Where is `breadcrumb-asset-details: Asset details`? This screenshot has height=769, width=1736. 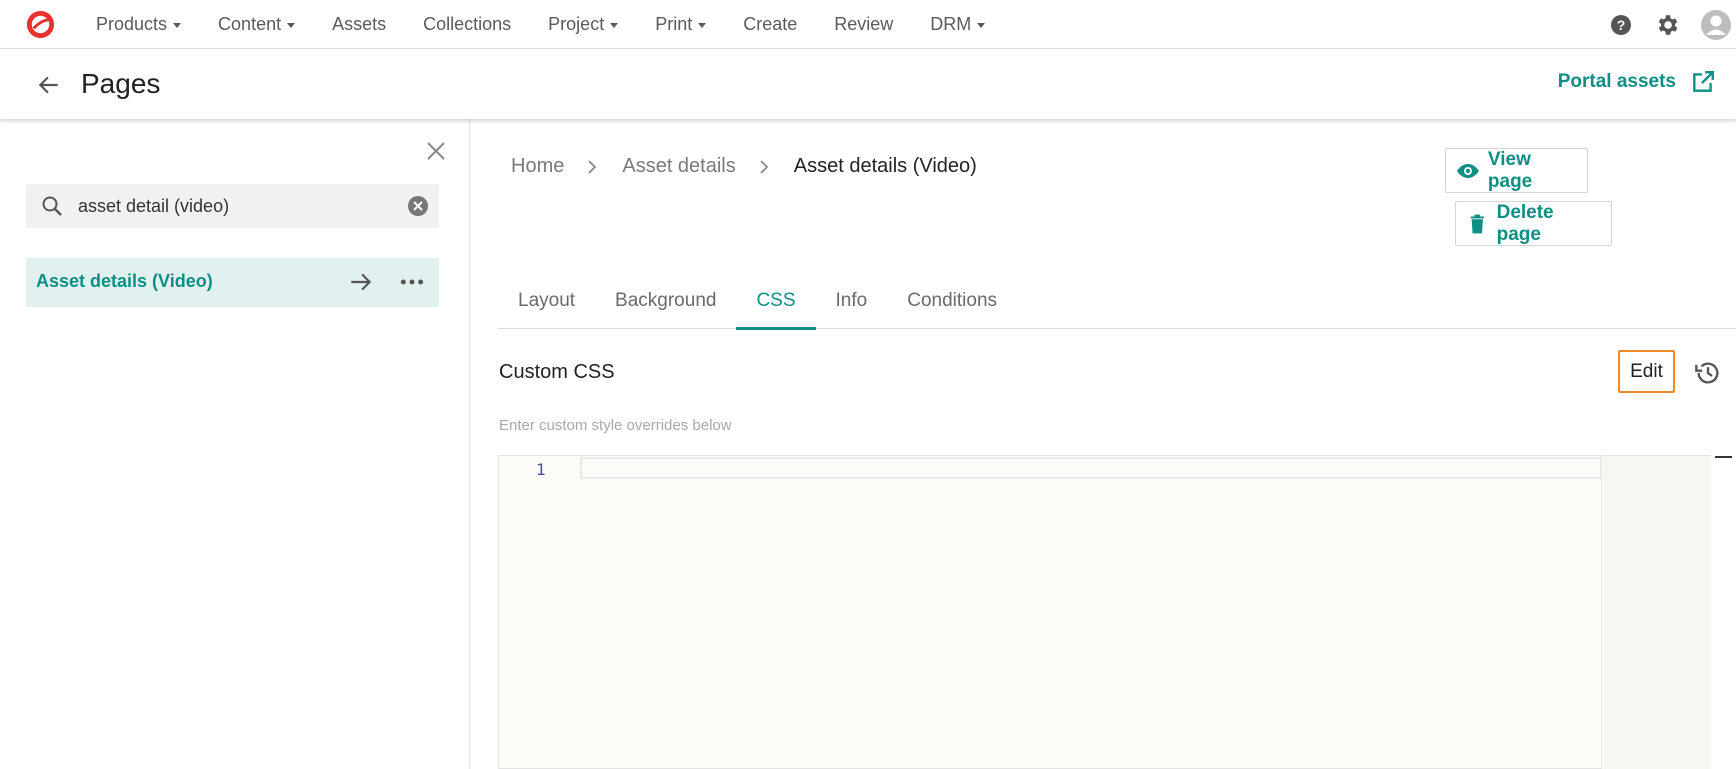
breadcrumb-asset-details: Asset details is located at coordinates (678, 166).